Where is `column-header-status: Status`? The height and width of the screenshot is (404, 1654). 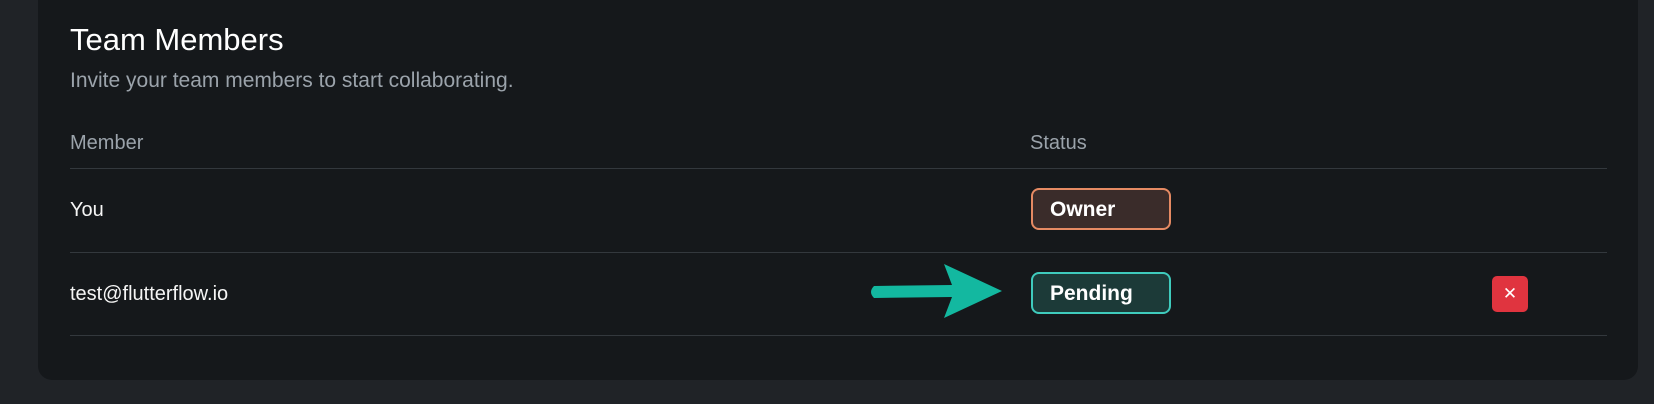 column-header-status: Status is located at coordinates (1058, 143).